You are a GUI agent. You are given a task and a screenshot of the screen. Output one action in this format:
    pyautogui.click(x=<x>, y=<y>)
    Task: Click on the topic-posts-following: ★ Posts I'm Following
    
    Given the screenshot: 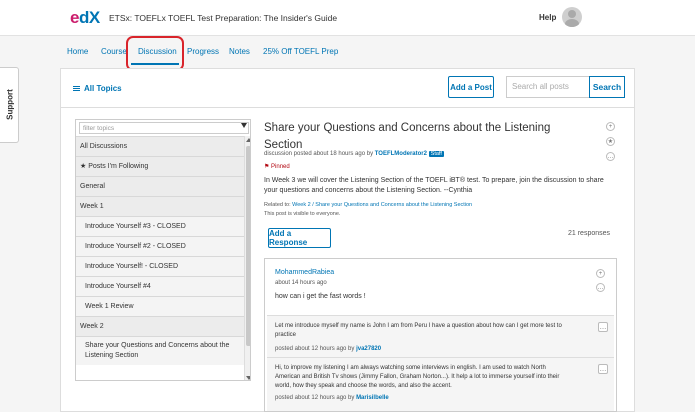 What is the action you would take?
    pyautogui.click(x=160, y=166)
    